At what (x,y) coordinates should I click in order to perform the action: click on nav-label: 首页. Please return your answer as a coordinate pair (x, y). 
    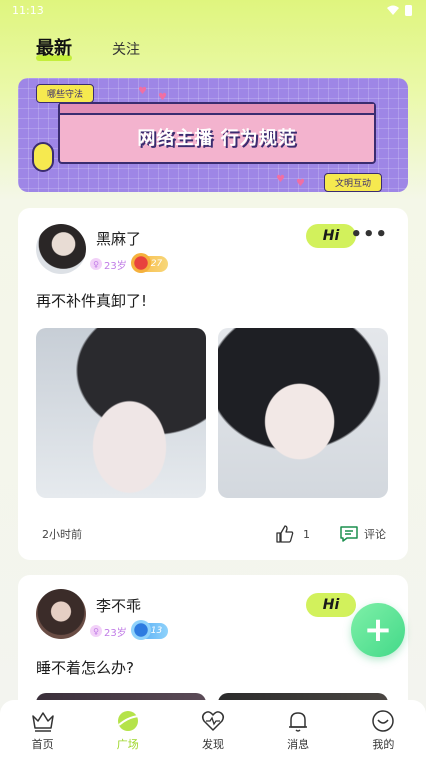
    Looking at the image, I should click on (42, 744).